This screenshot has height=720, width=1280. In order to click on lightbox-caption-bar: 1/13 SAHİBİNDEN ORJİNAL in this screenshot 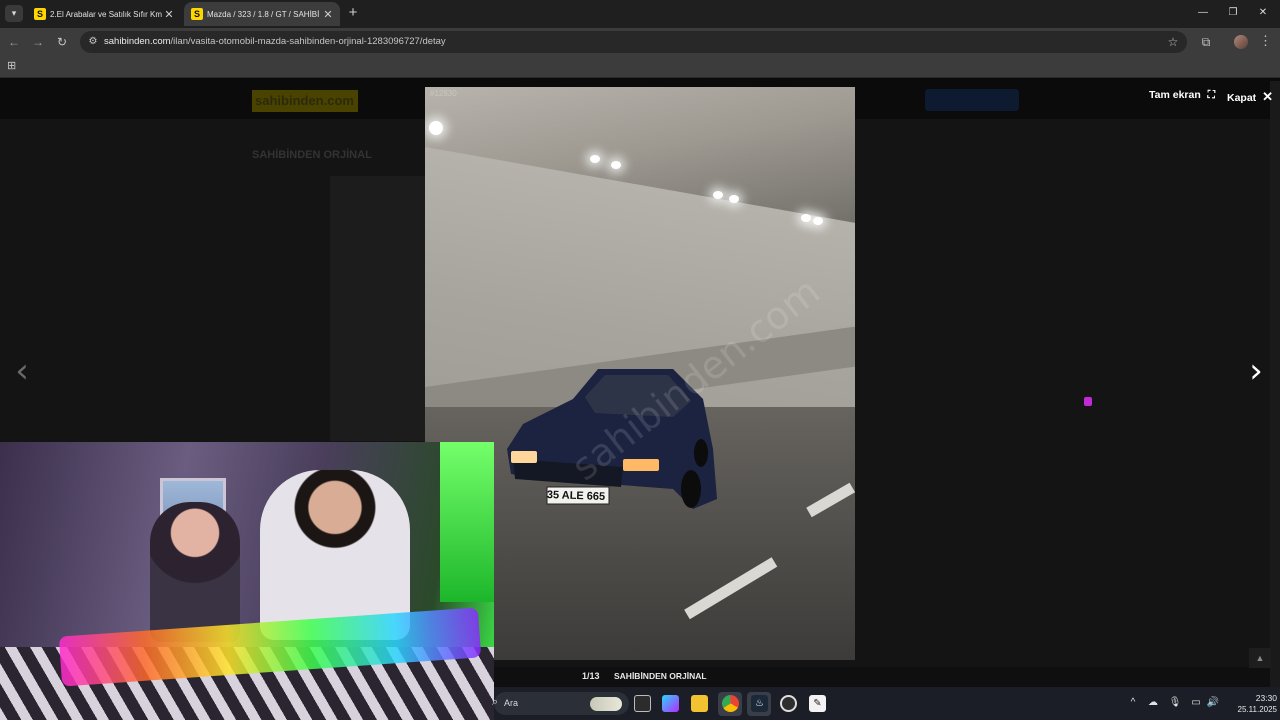, I will do `click(882, 677)`.